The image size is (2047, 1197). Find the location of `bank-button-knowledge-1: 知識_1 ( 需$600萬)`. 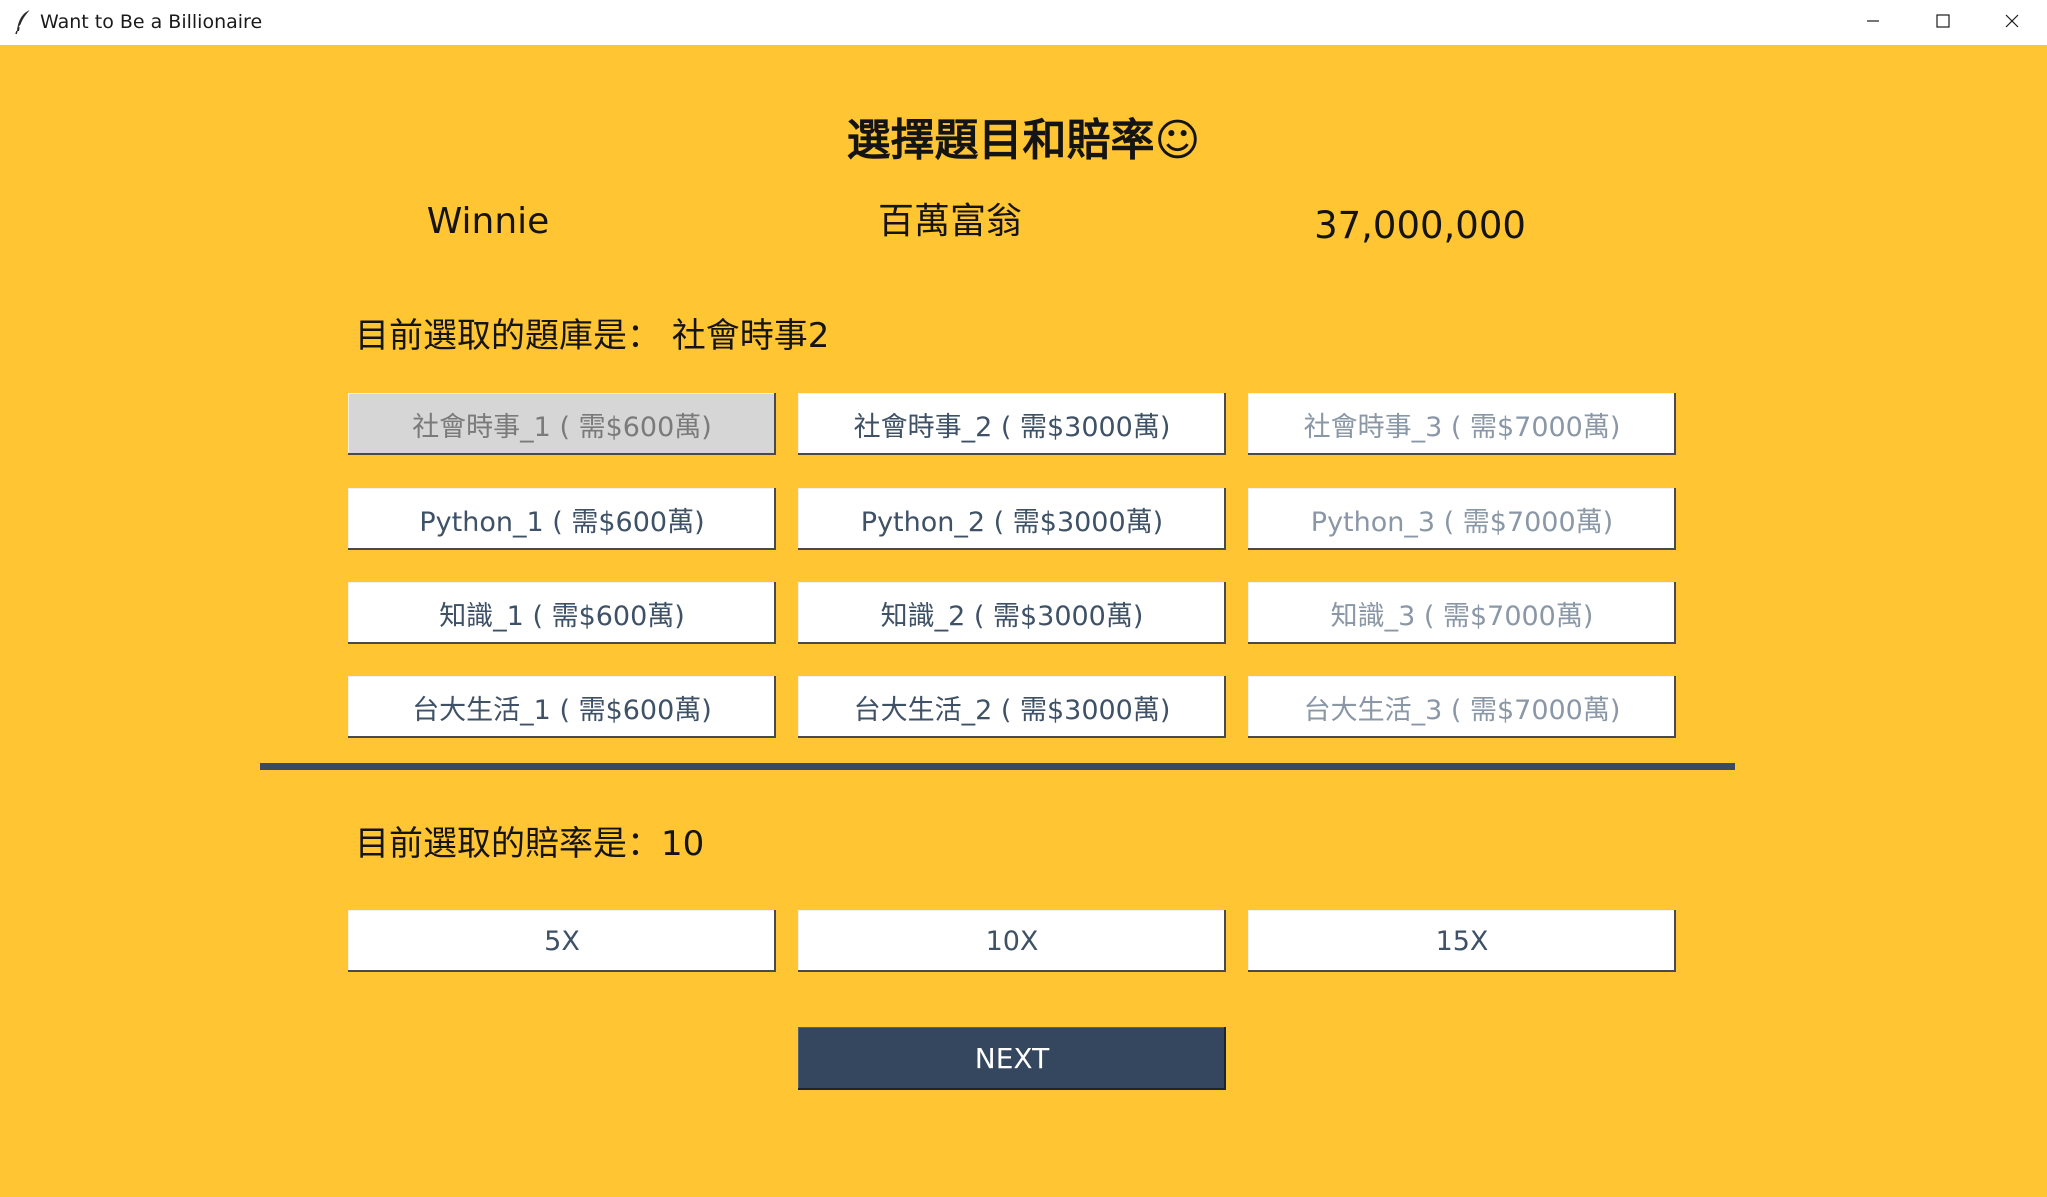

bank-button-knowledge-1: 知識_1 ( 需$600萬) is located at coordinates (562, 613).